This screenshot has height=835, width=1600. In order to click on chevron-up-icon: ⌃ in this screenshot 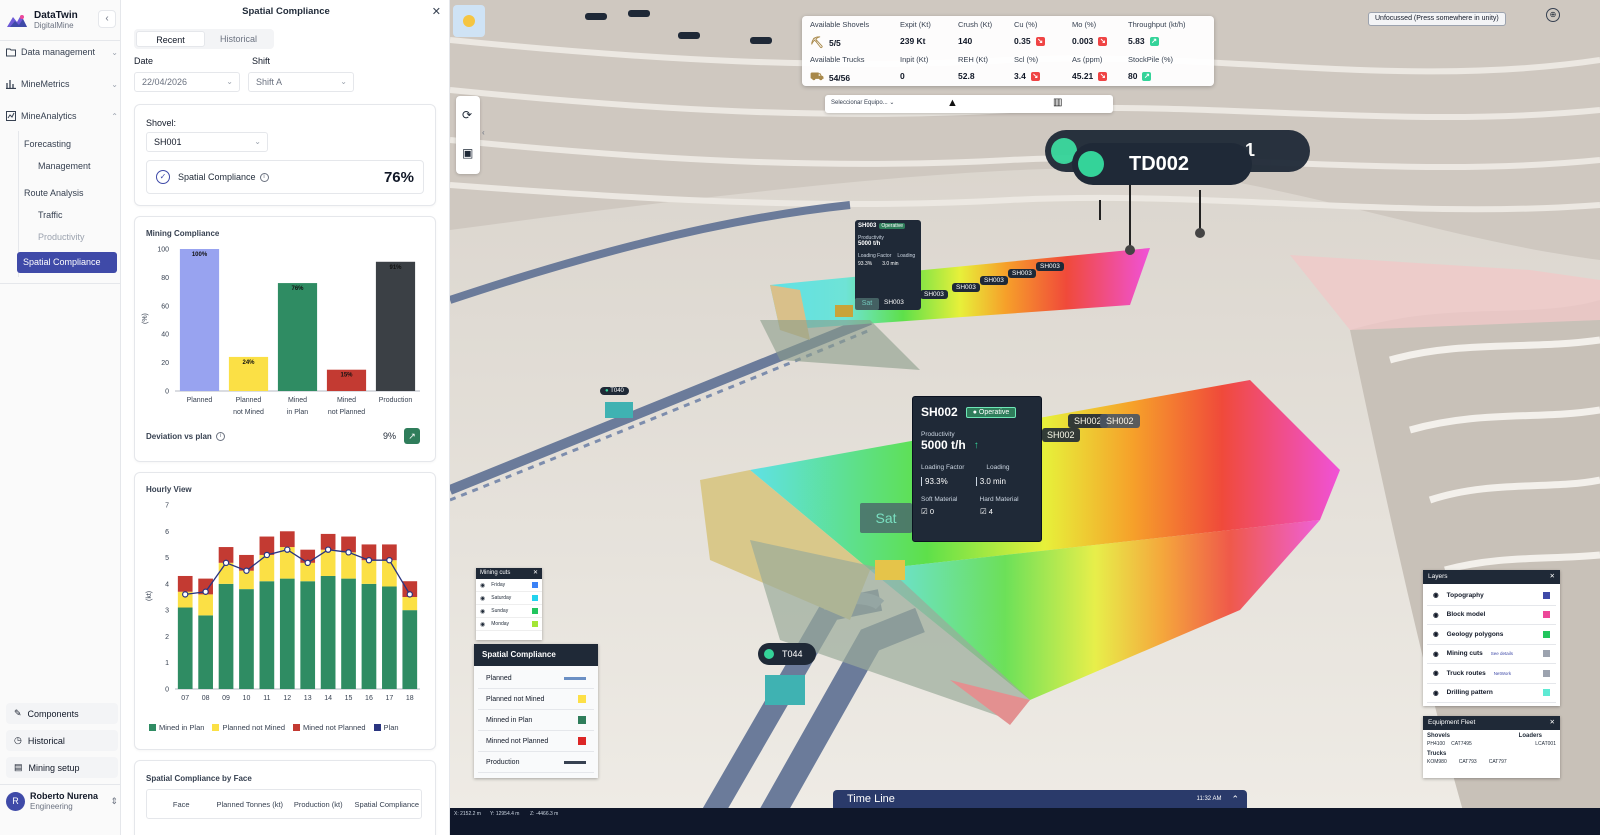, I will do `click(1235, 799)`.